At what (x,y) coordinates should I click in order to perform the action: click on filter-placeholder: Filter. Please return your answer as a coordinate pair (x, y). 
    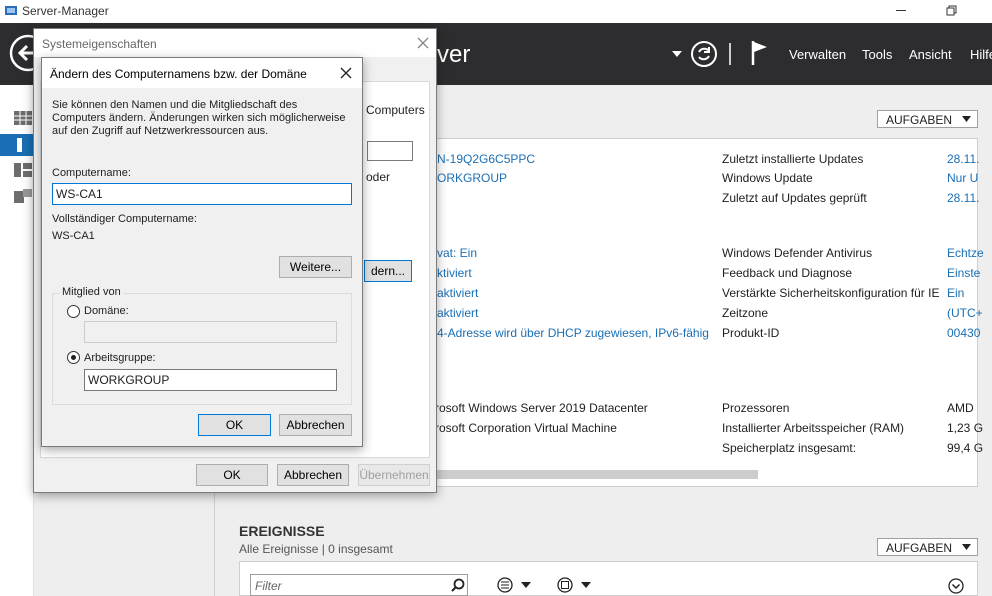
    Looking at the image, I should click on (268, 586).